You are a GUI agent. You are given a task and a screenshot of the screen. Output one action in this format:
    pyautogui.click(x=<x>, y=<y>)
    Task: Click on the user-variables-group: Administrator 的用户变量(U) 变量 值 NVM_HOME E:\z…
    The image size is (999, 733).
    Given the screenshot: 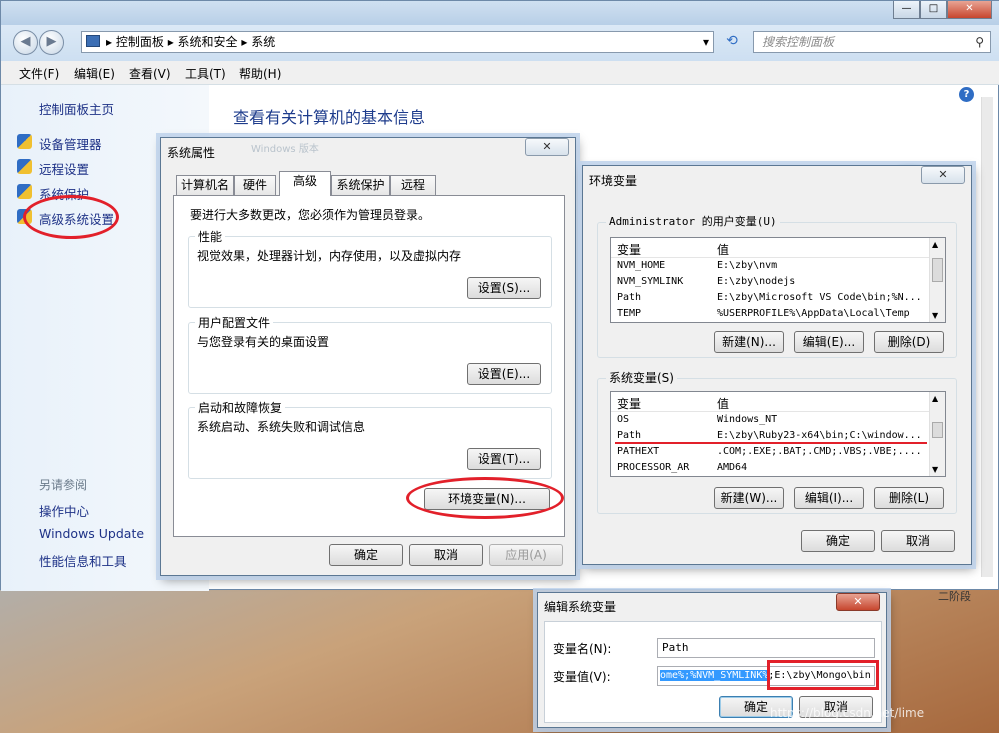 What is the action you would take?
    pyautogui.click(x=777, y=285)
    